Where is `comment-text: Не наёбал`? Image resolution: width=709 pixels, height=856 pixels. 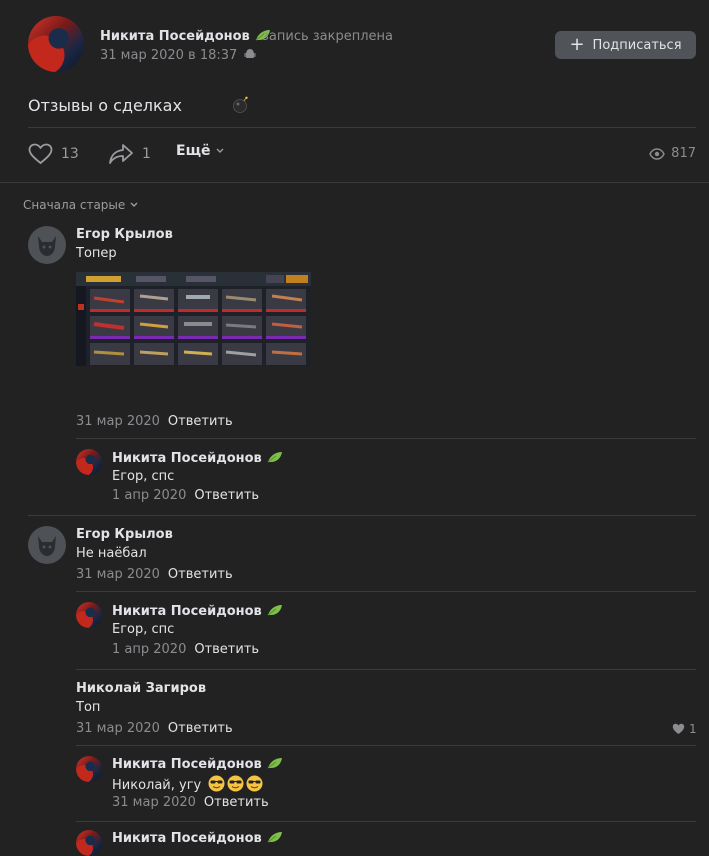 comment-text: Не наёбал is located at coordinates (111, 553).